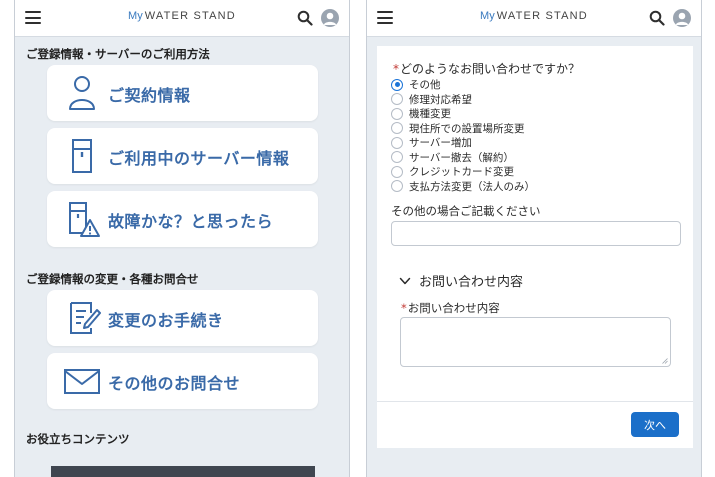  I want to click on radio-option-label: その他, so click(425, 85).